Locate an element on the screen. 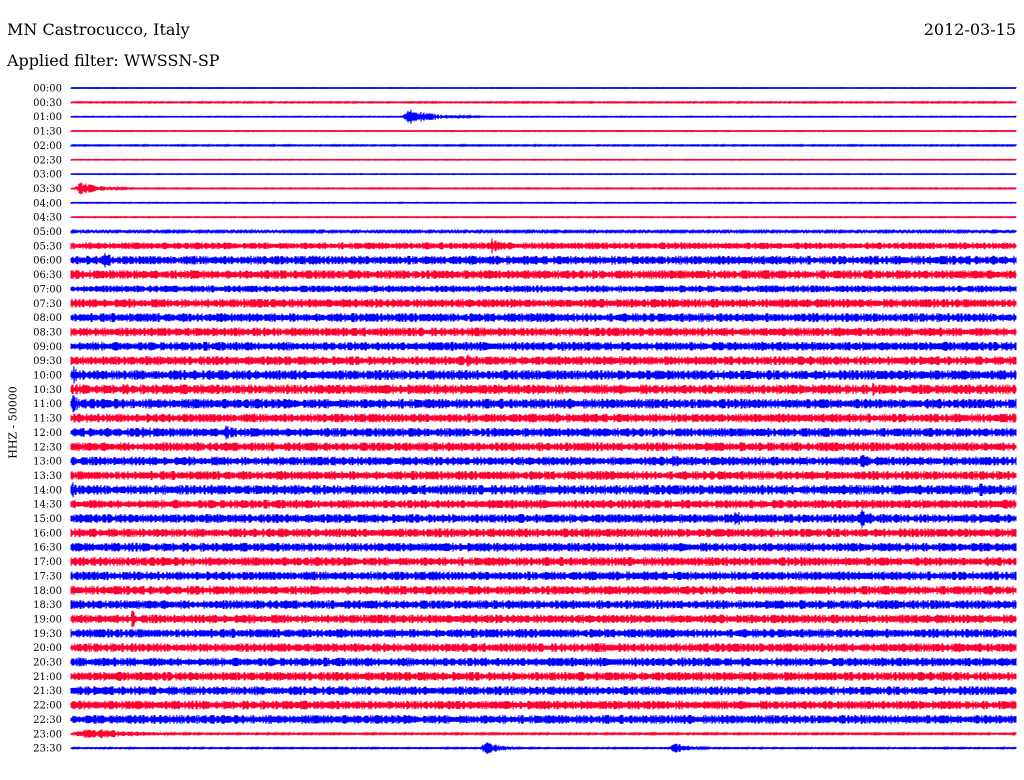  time-tick-label: 09:30 is located at coordinates (47, 361).